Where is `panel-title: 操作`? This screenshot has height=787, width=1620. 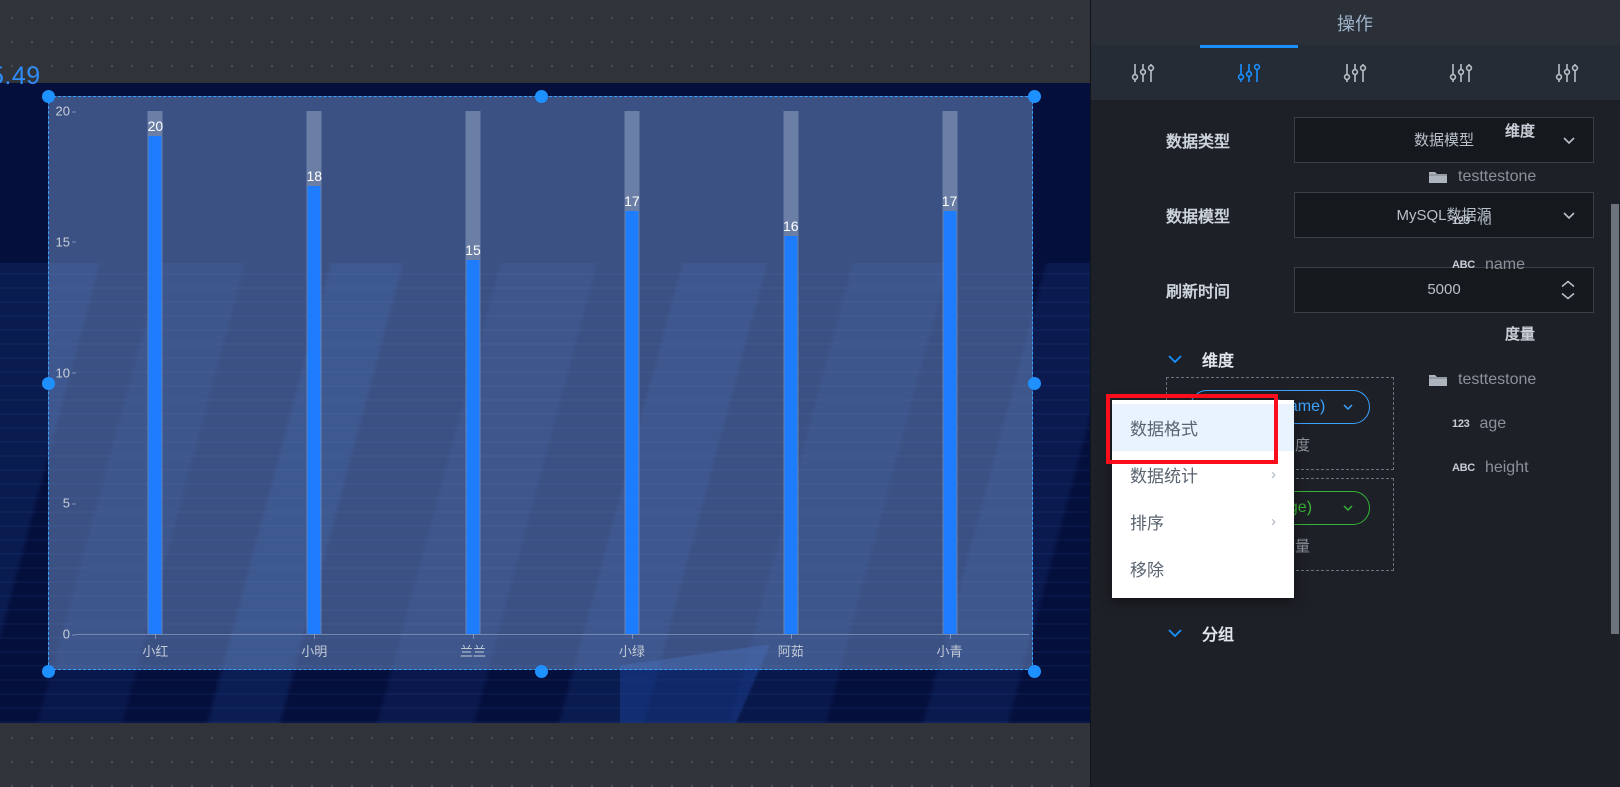 panel-title: 操作 is located at coordinates (1355, 23).